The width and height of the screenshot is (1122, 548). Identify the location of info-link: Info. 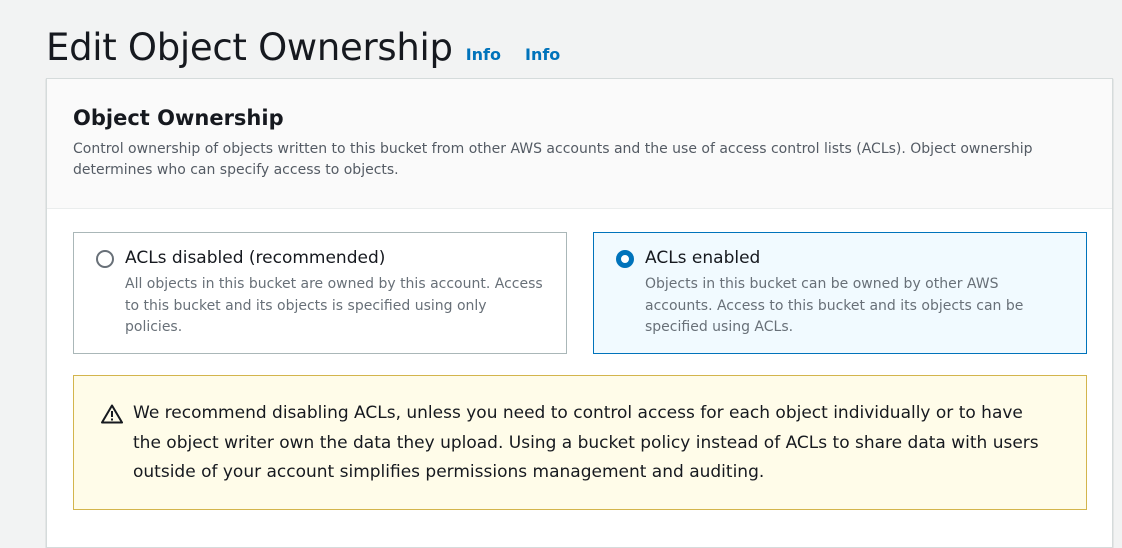
(483, 54).